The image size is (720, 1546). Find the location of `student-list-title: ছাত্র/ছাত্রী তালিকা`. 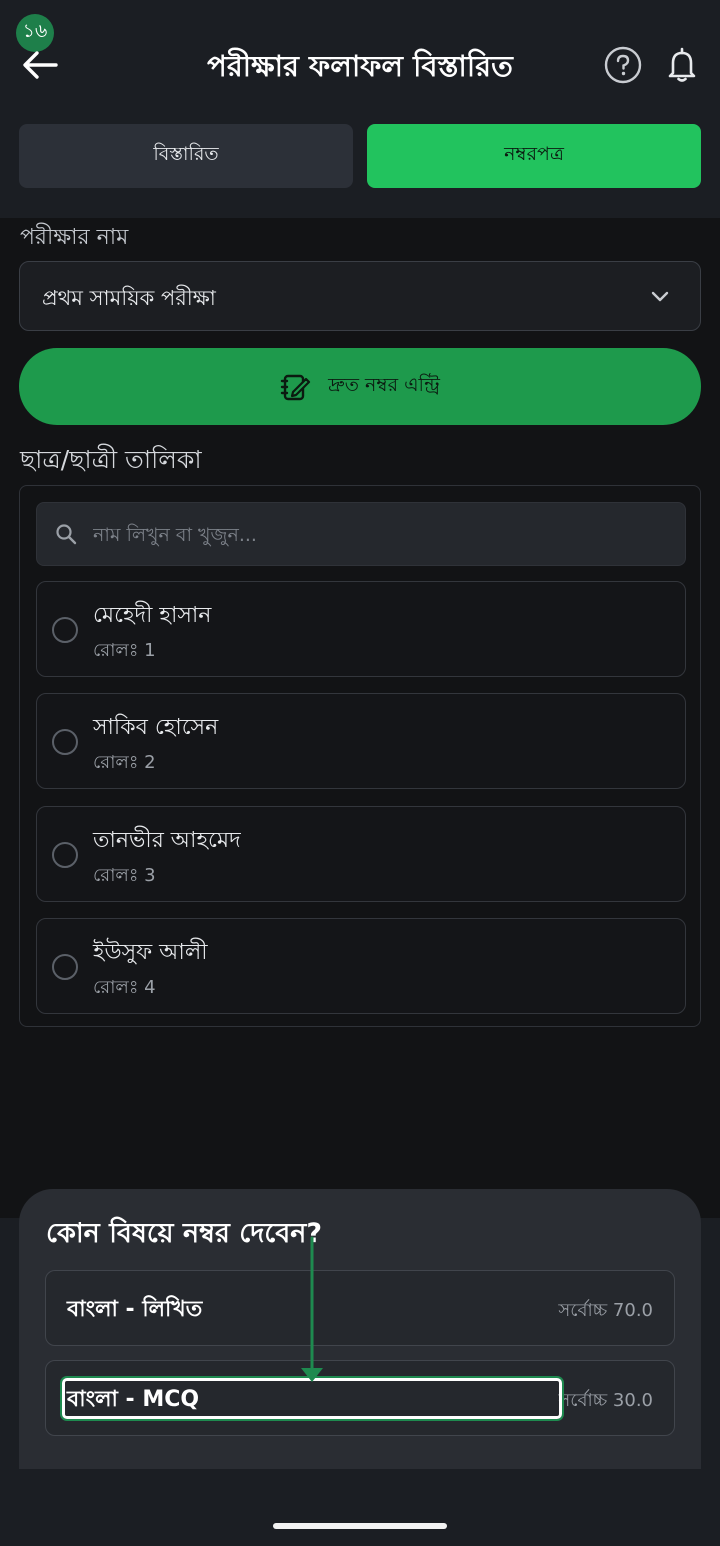

student-list-title: ছাত্র/ছাত্রী তালিকা is located at coordinates (111, 459).